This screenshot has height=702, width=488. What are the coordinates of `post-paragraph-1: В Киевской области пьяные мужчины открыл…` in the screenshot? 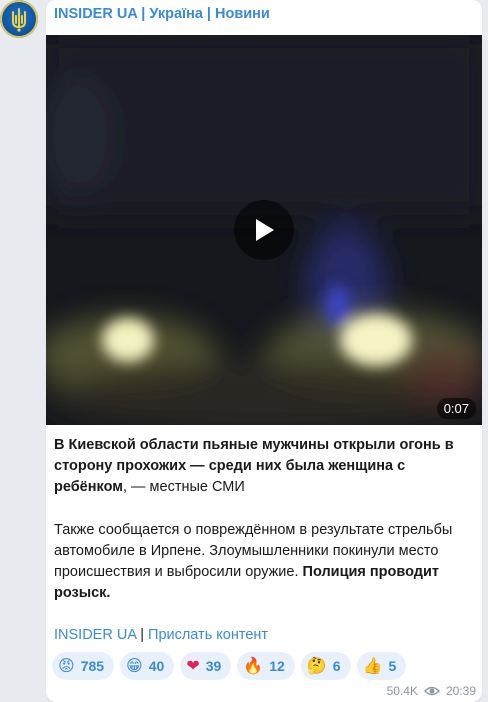 It's located at (264, 466).